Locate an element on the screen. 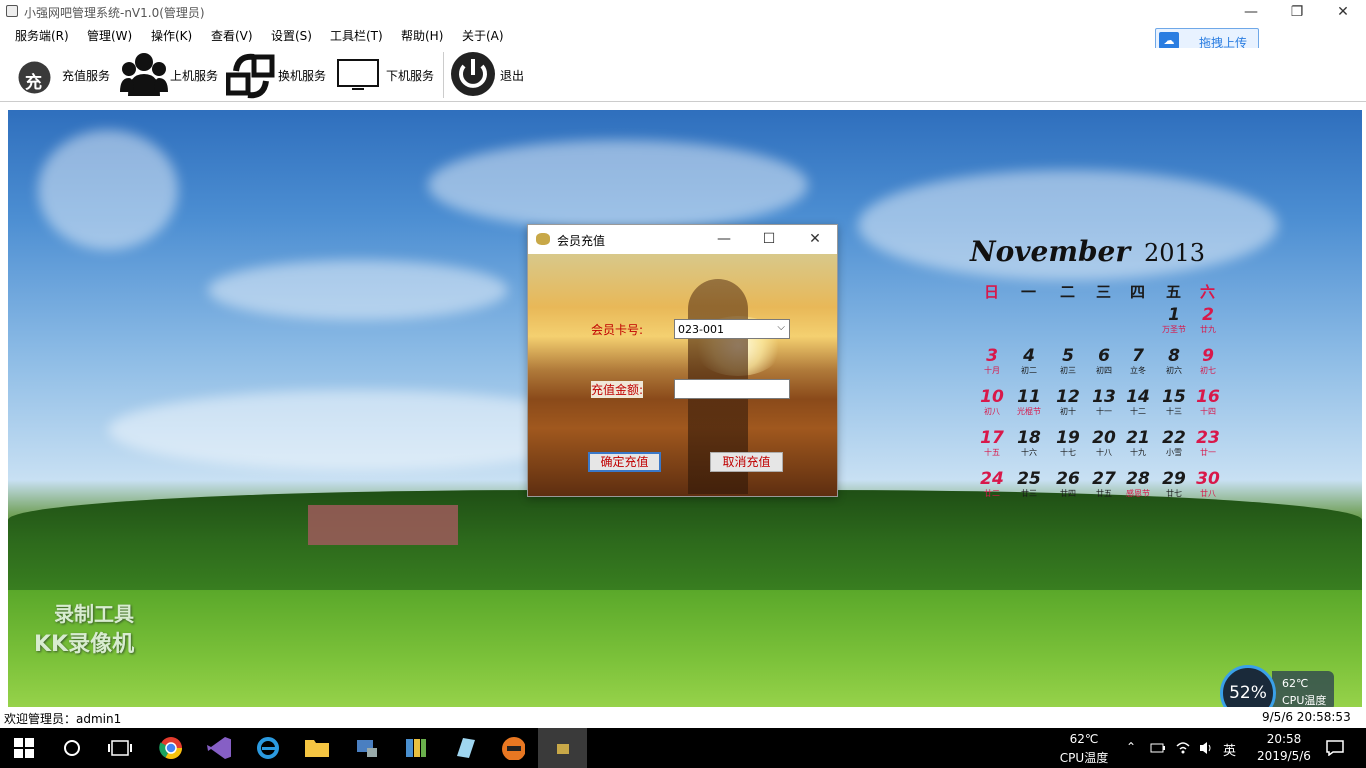 The width and height of the screenshot is (1366, 768). calendar-day: 17 十五 is located at coordinates (992, 442).